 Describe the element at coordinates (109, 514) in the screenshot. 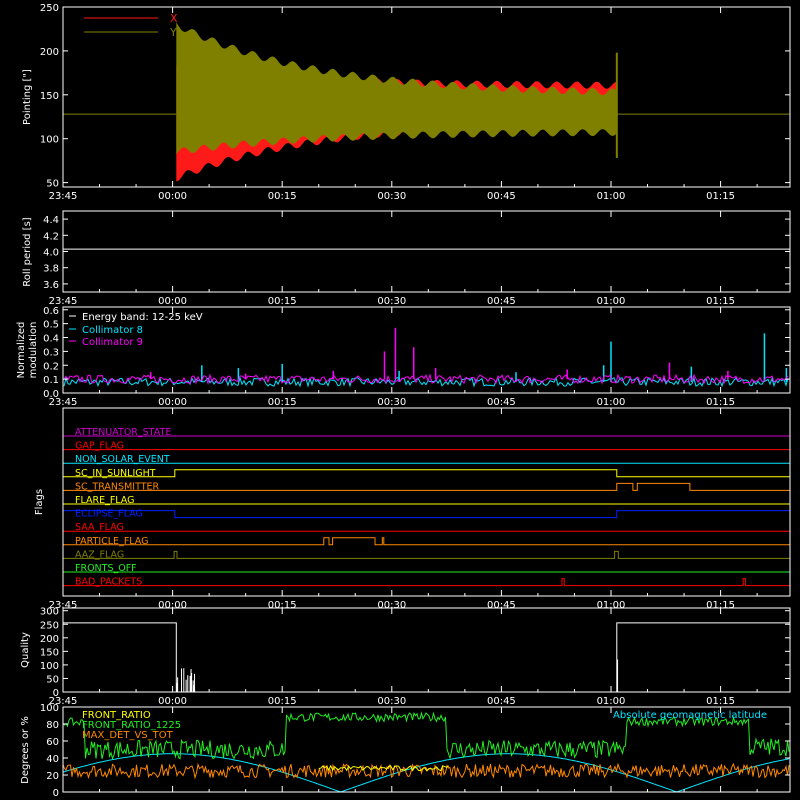

I see `flag-label: ECLIPSE_FLAG` at that location.